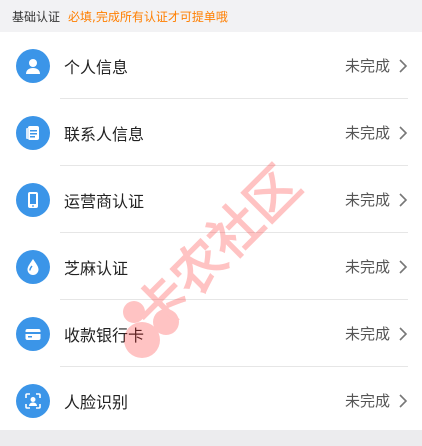 The width and height of the screenshot is (422, 446). I want to click on person-icon, so click(33, 65).